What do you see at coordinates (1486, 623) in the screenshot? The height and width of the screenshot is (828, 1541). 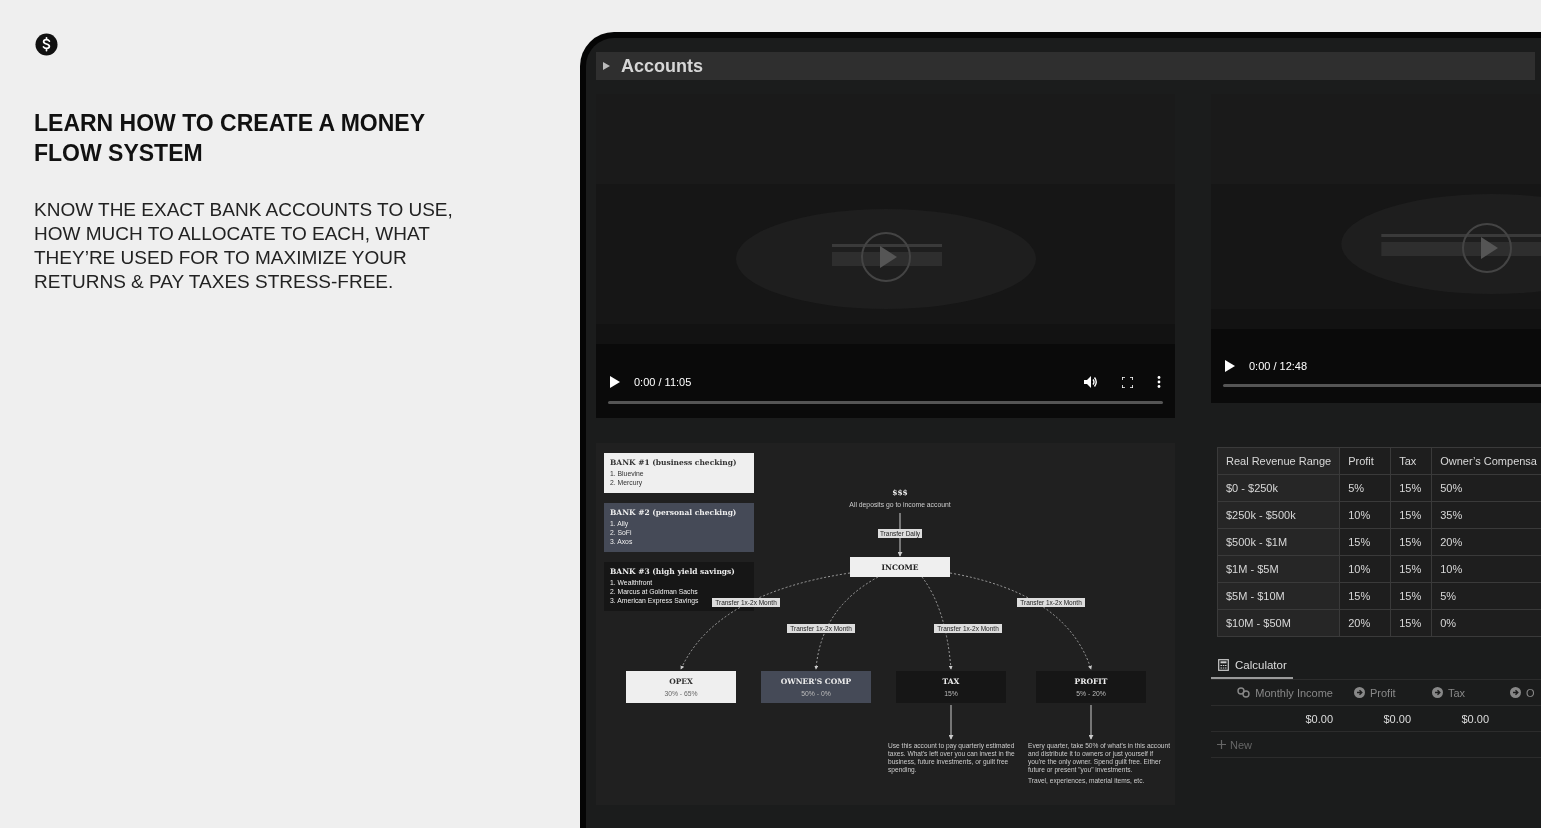 I see `table-cell: 0%` at bounding box center [1486, 623].